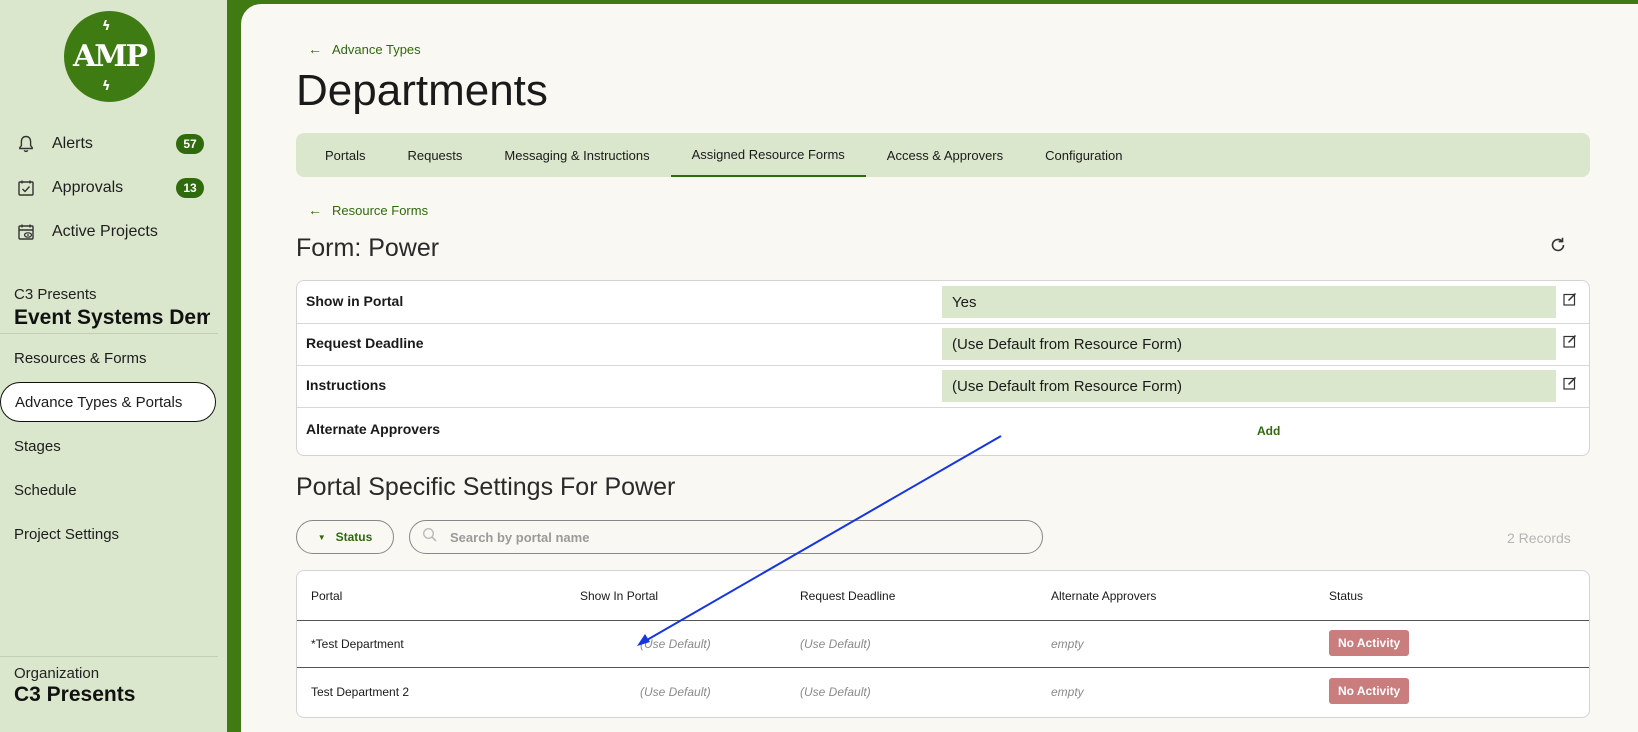  What do you see at coordinates (321, 537) in the screenshot?
I see `caret-down-icon: ▼` at bounding box center [321, 537].